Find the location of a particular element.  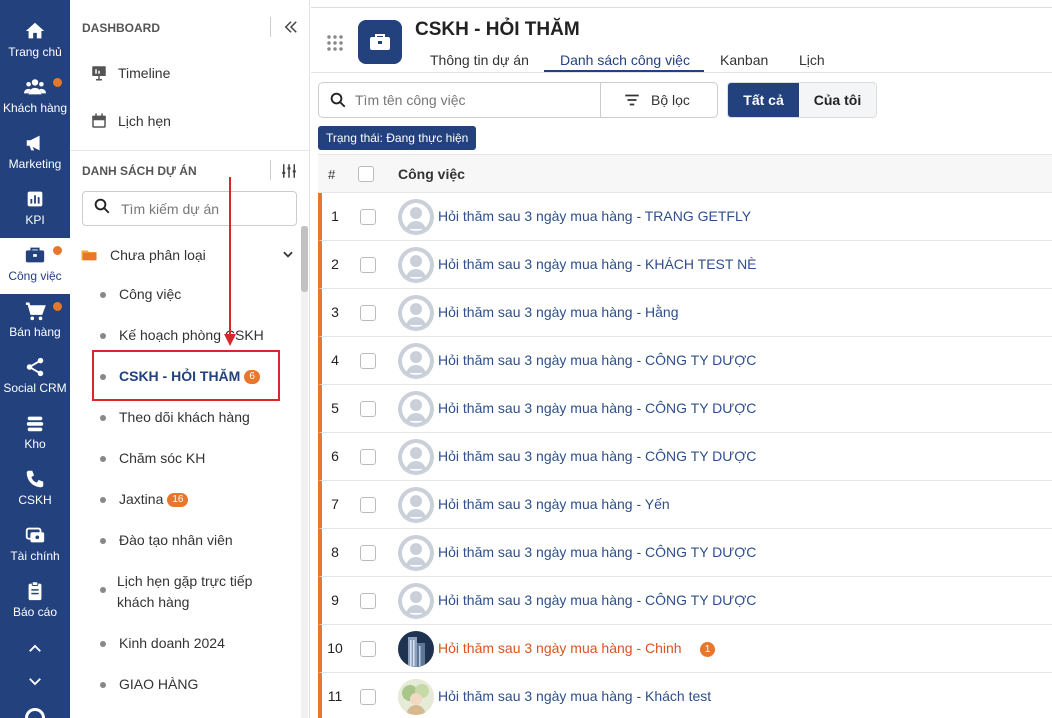

timeline-link: Timeline is located at coordinates (130, 73).